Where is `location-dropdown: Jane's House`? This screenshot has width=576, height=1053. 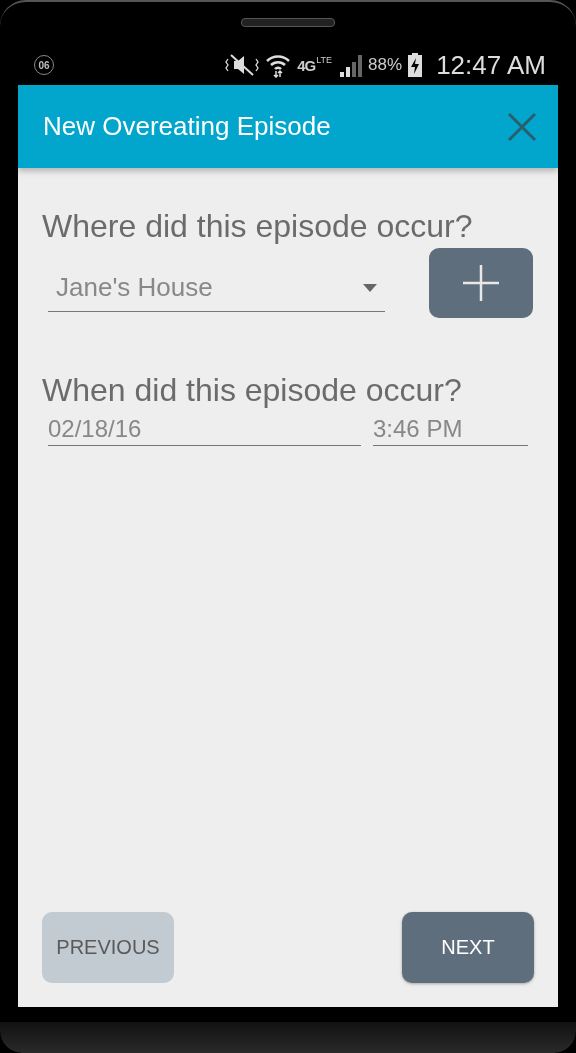 location-dropdown: Jane's House is located at coordinates (216, 288).